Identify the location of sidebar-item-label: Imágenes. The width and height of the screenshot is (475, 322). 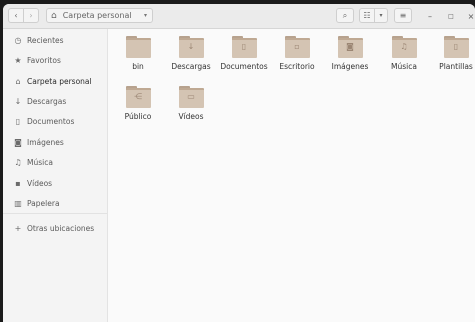
(45, 142).